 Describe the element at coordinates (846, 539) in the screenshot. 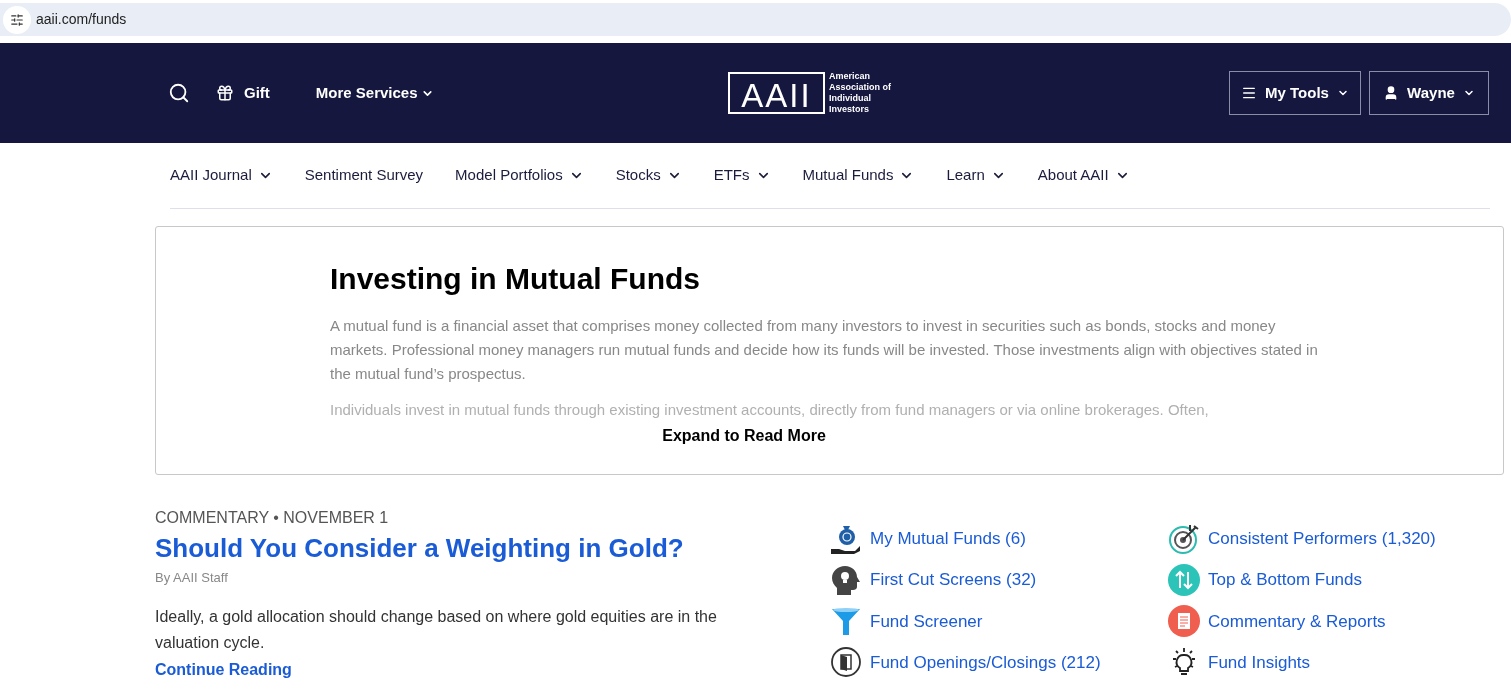

I see `money-bag-icon` at that location.